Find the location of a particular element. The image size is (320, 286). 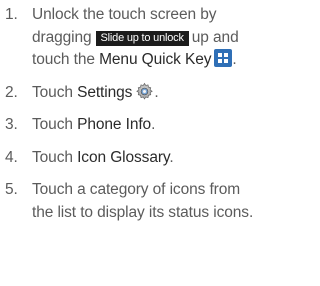

phone-info-label: Phone Info is located at coordinates (114, 124).